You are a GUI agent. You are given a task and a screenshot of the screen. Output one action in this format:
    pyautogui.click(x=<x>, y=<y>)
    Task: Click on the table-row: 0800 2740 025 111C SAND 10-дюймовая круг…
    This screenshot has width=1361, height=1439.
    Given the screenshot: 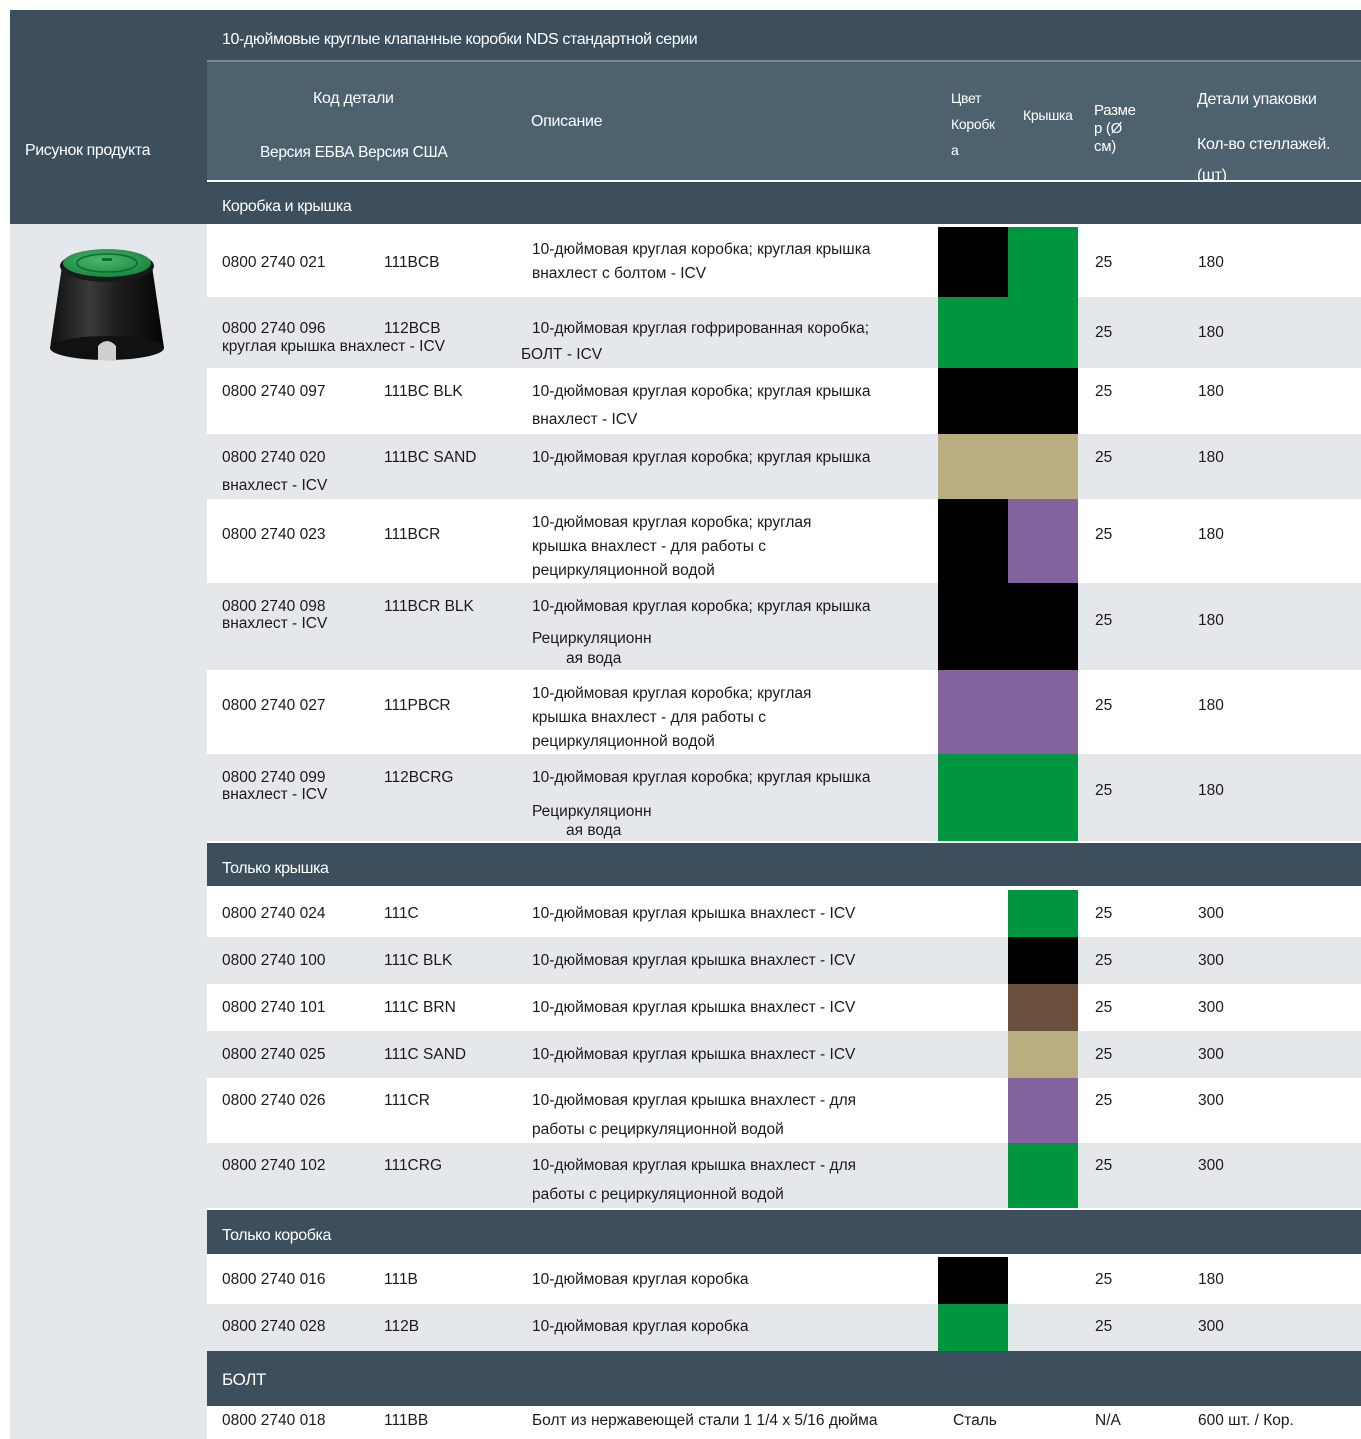 What is the action you would take?
    pyautogui.click(x=784, y=1054)
    